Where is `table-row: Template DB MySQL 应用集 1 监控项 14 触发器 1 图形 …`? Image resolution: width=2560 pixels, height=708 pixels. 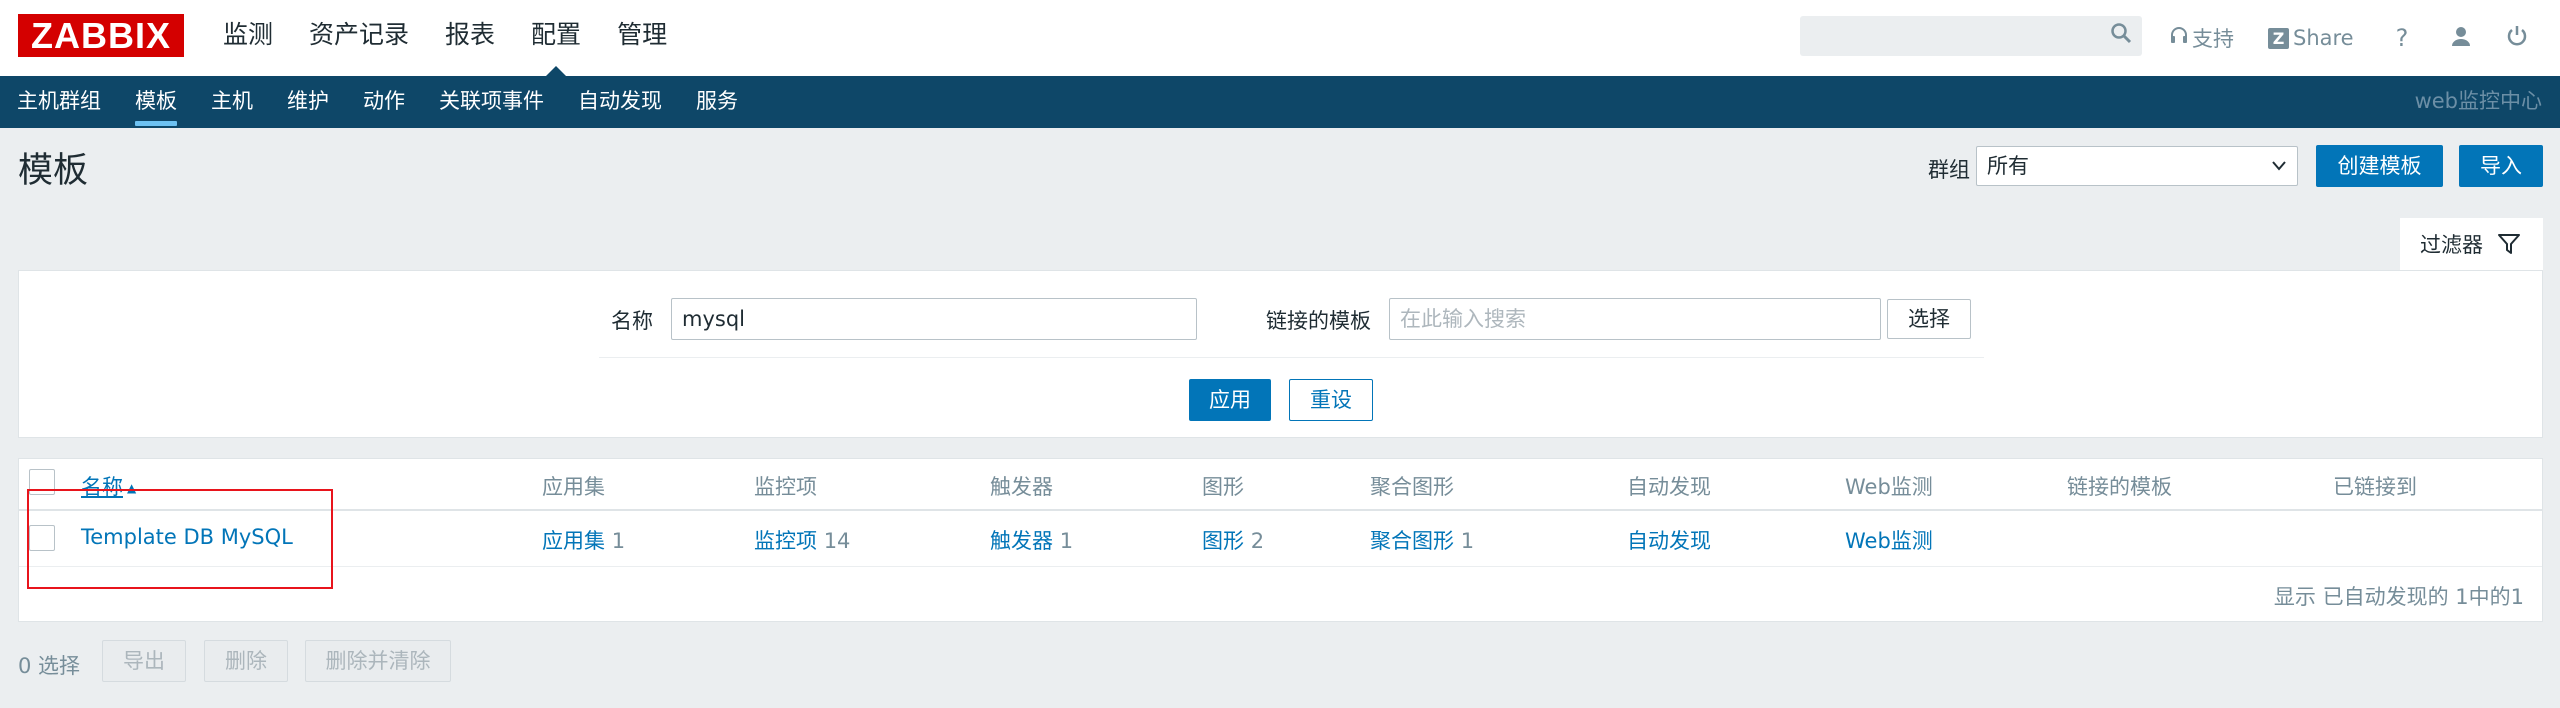
table-row: Template DB MySQL 应用集 1 监控项 14 触发器 1 图形 … is located at coordinates (1280, 540).